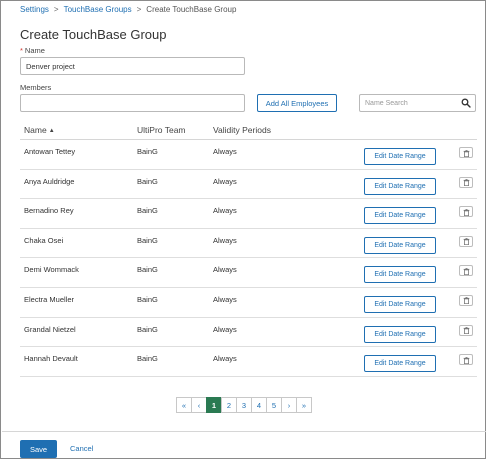  What do you see at coordinates (161, 130) in the screenshot?
I see `column-header-team: UltiPro Team` at bounding box center [161, 130].